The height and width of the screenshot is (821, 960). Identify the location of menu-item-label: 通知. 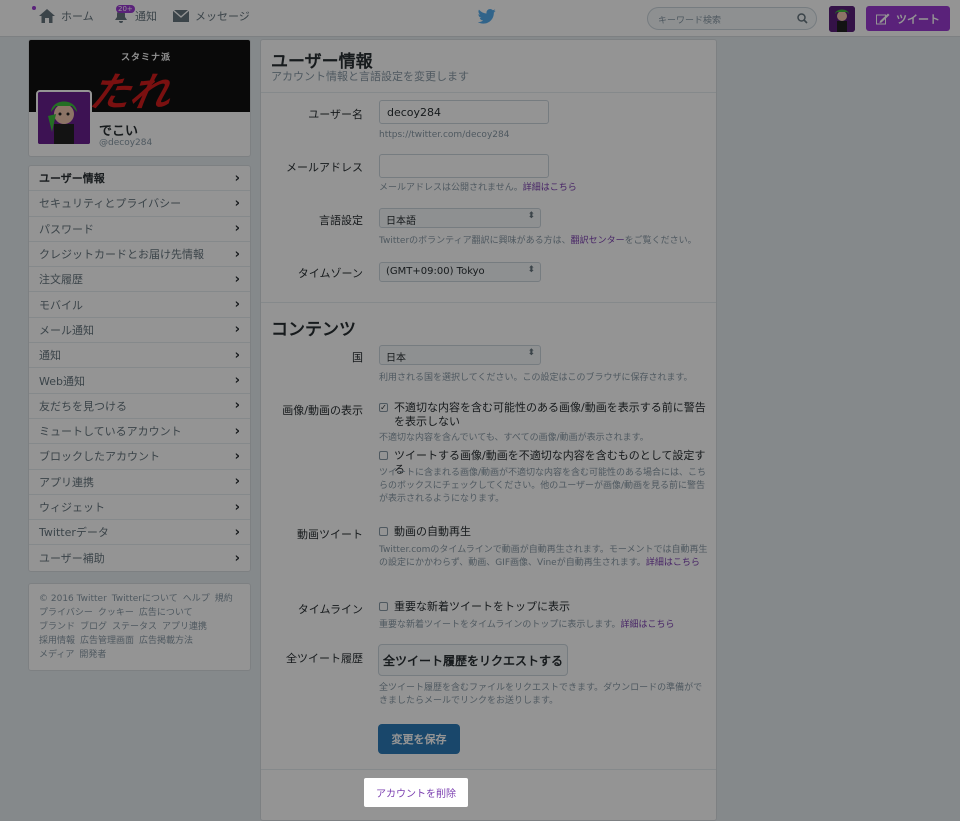
(50, 356).